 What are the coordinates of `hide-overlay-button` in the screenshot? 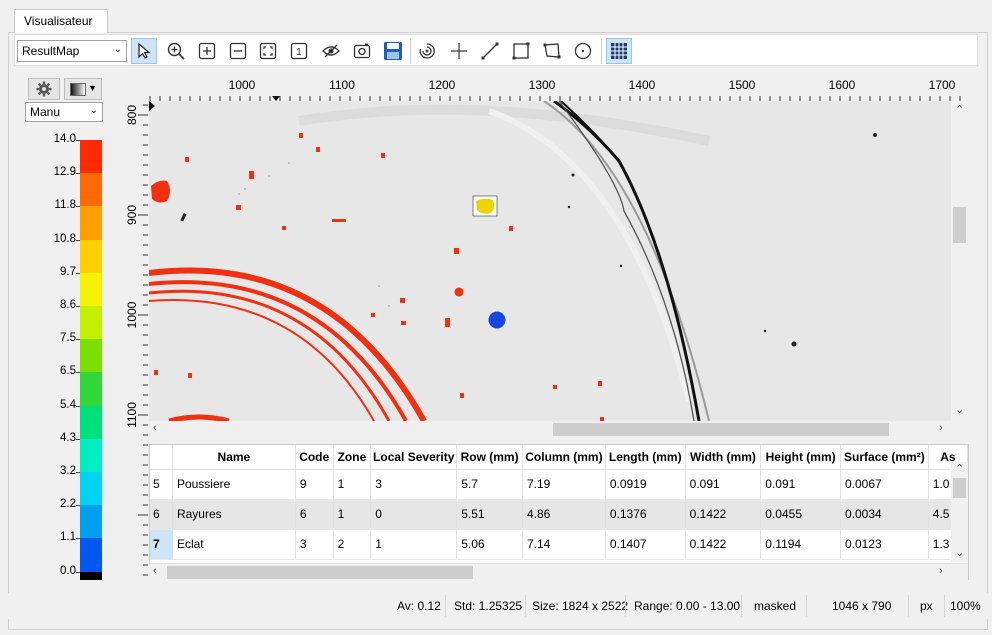 It's located at (331, 51).